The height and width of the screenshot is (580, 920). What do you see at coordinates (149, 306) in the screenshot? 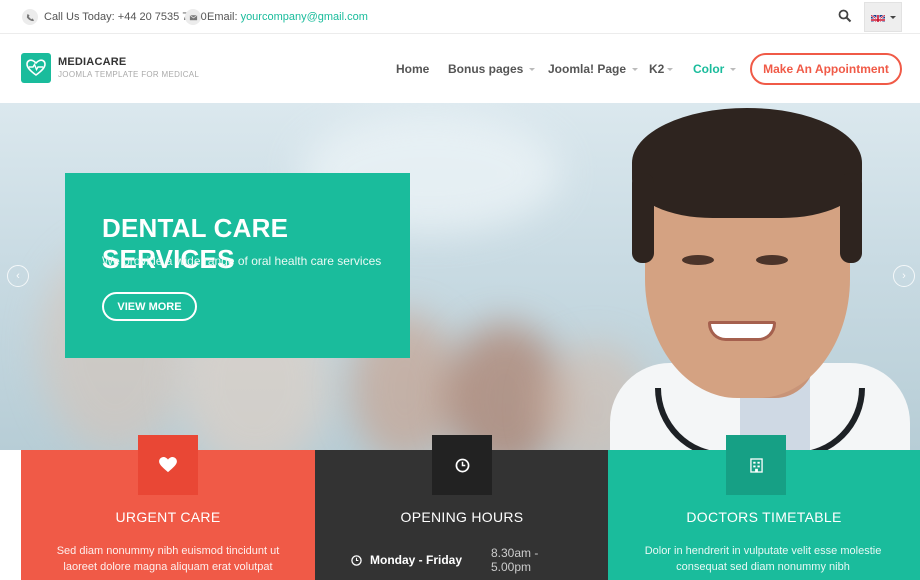
I see `view-more-button: VIEW MORE` at bounding box center [149, 306].